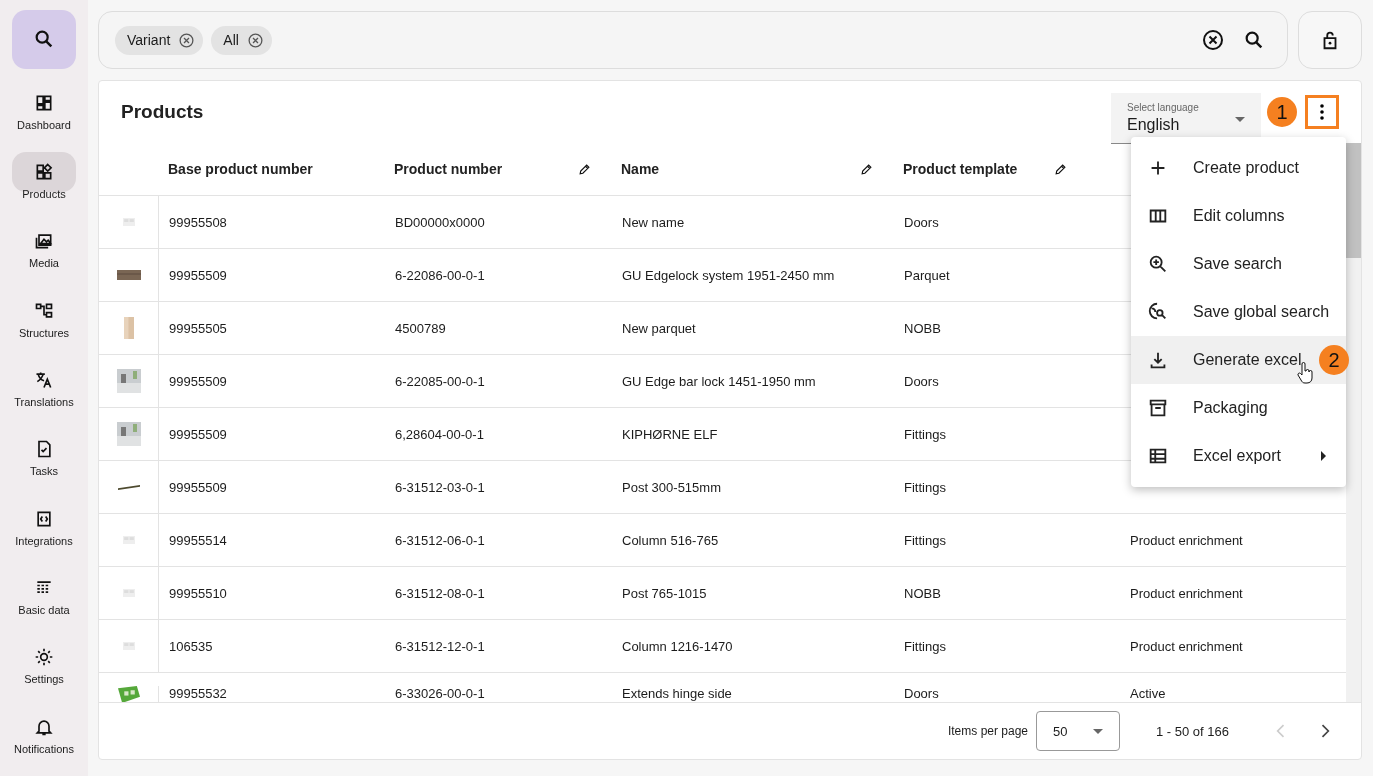 The height and width of the screenshot is (776, 1373). Describe the element at coordinates (198, 222) in the screenshot. I see `table-cell: 99955508` at that location.